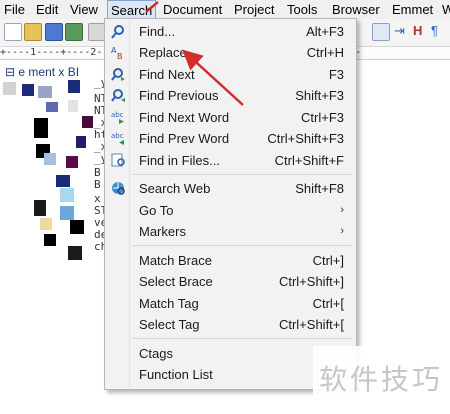 The image size is (450, 414). I want to click on collapse-icon: ⊟, so click(10, 72).